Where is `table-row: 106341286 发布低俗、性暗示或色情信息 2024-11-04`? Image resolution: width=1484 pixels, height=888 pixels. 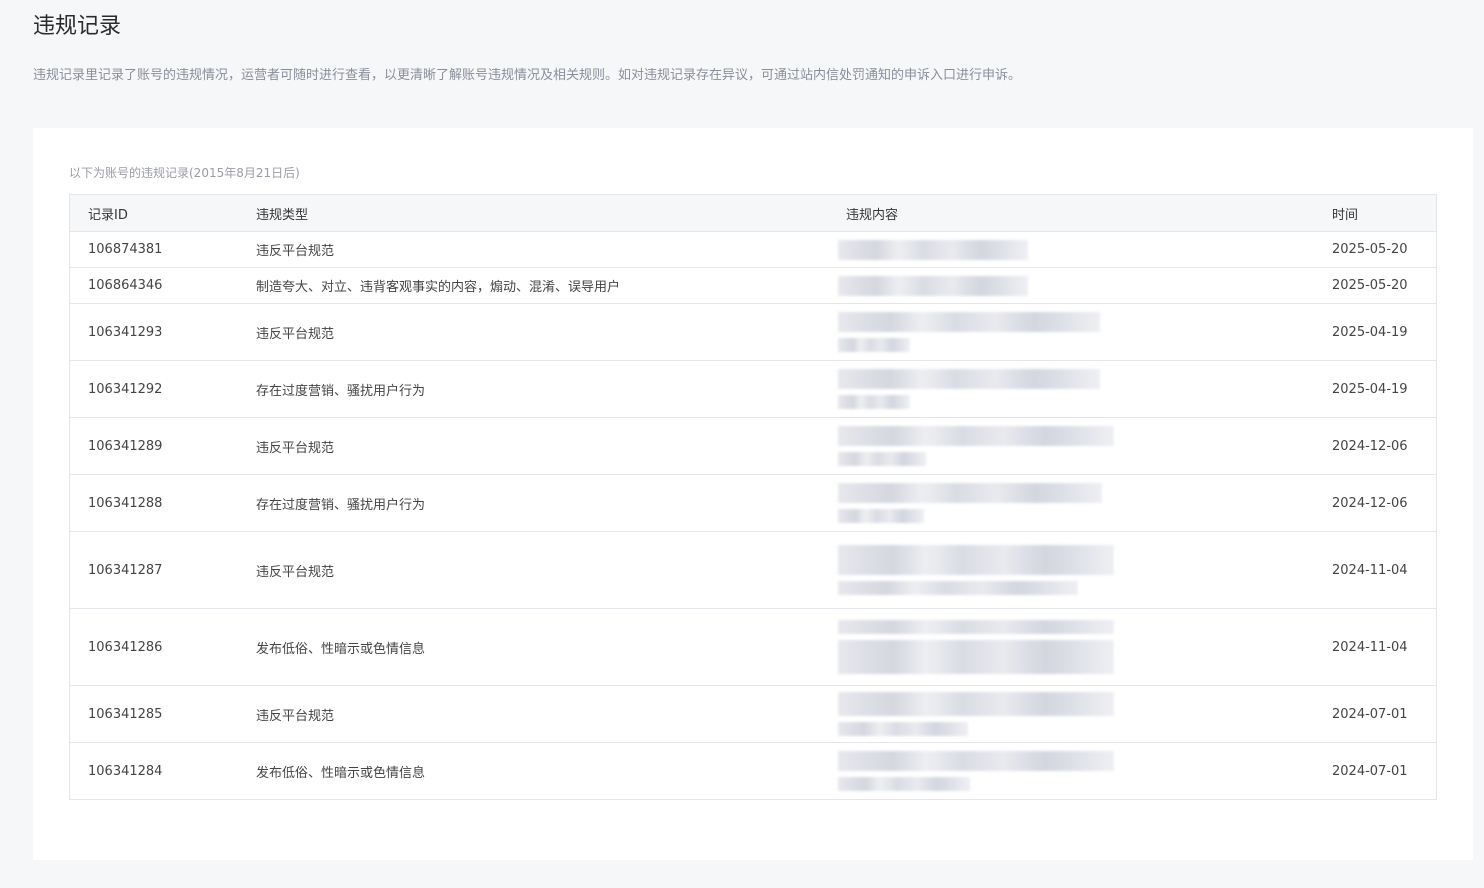
table-row: 106341286 发布低俗、性暗示或色情信息 2024-11-04 is located at coordinates (753, 647).